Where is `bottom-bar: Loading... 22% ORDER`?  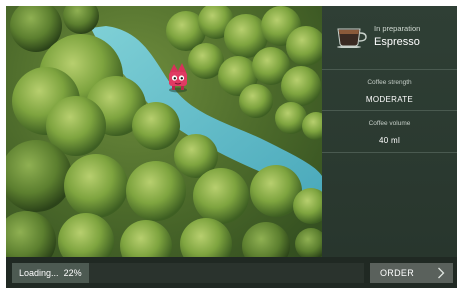
bottom-bar: Loading... 22% ORDER is located at coordinates (231, 272).